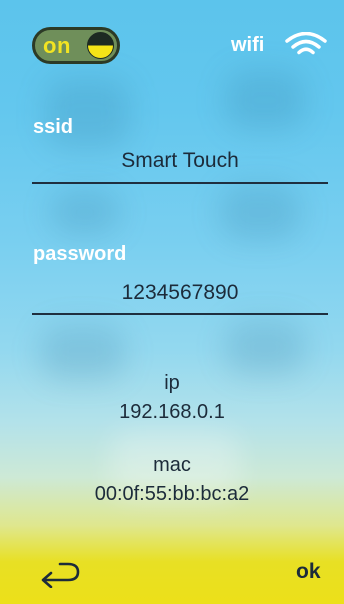 The width and height of the screenshot is (344, 604). I want to click on ssid-input: Smart Touch, so click(180, 161).